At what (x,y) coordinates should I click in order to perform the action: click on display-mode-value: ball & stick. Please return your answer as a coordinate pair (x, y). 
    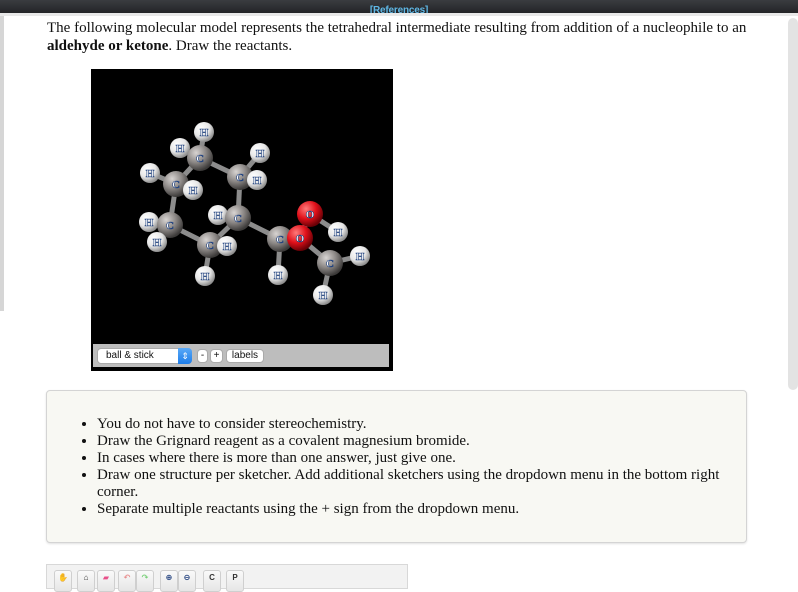
    Looking at the image, I should click on (130, 355).